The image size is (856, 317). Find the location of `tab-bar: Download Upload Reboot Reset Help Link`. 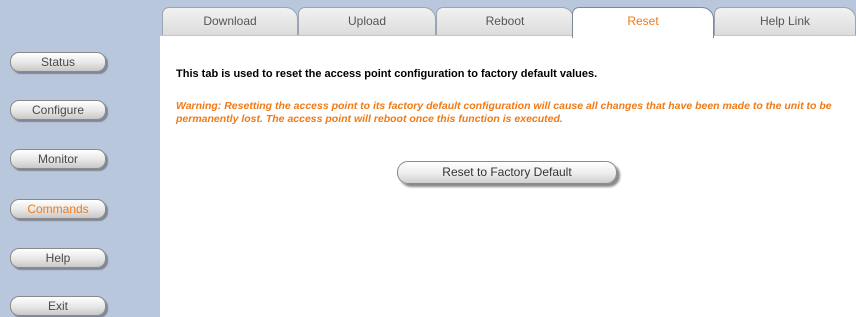

tab-bar: Download Upload Reboot Reset Help Link is located at coordinates (509, 22).